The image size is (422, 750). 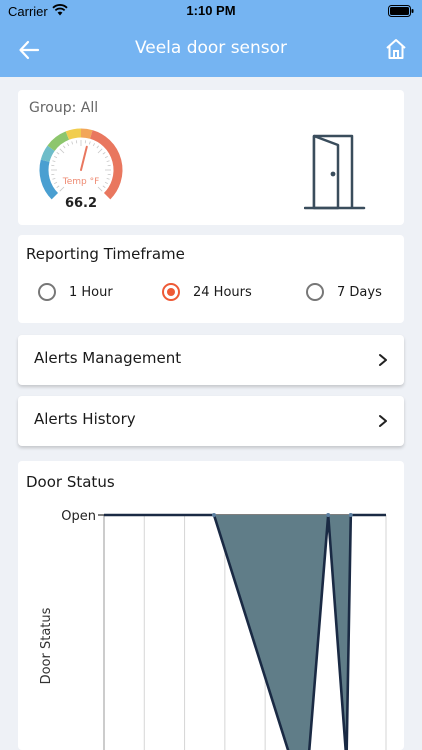 I want to click on gauge-needle, so click(x=84, y=158).